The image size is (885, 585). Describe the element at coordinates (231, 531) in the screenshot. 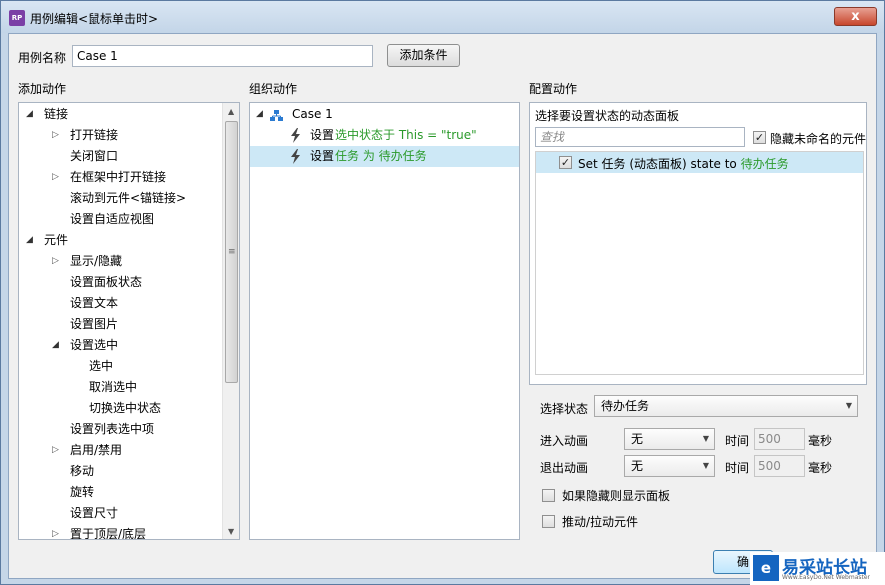

I see `scroll-down-arrow-icon: ▼` at that location.